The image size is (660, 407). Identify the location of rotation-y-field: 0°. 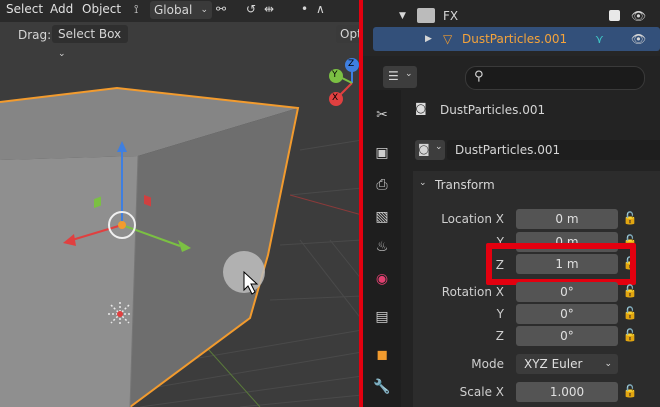
(567, 314).